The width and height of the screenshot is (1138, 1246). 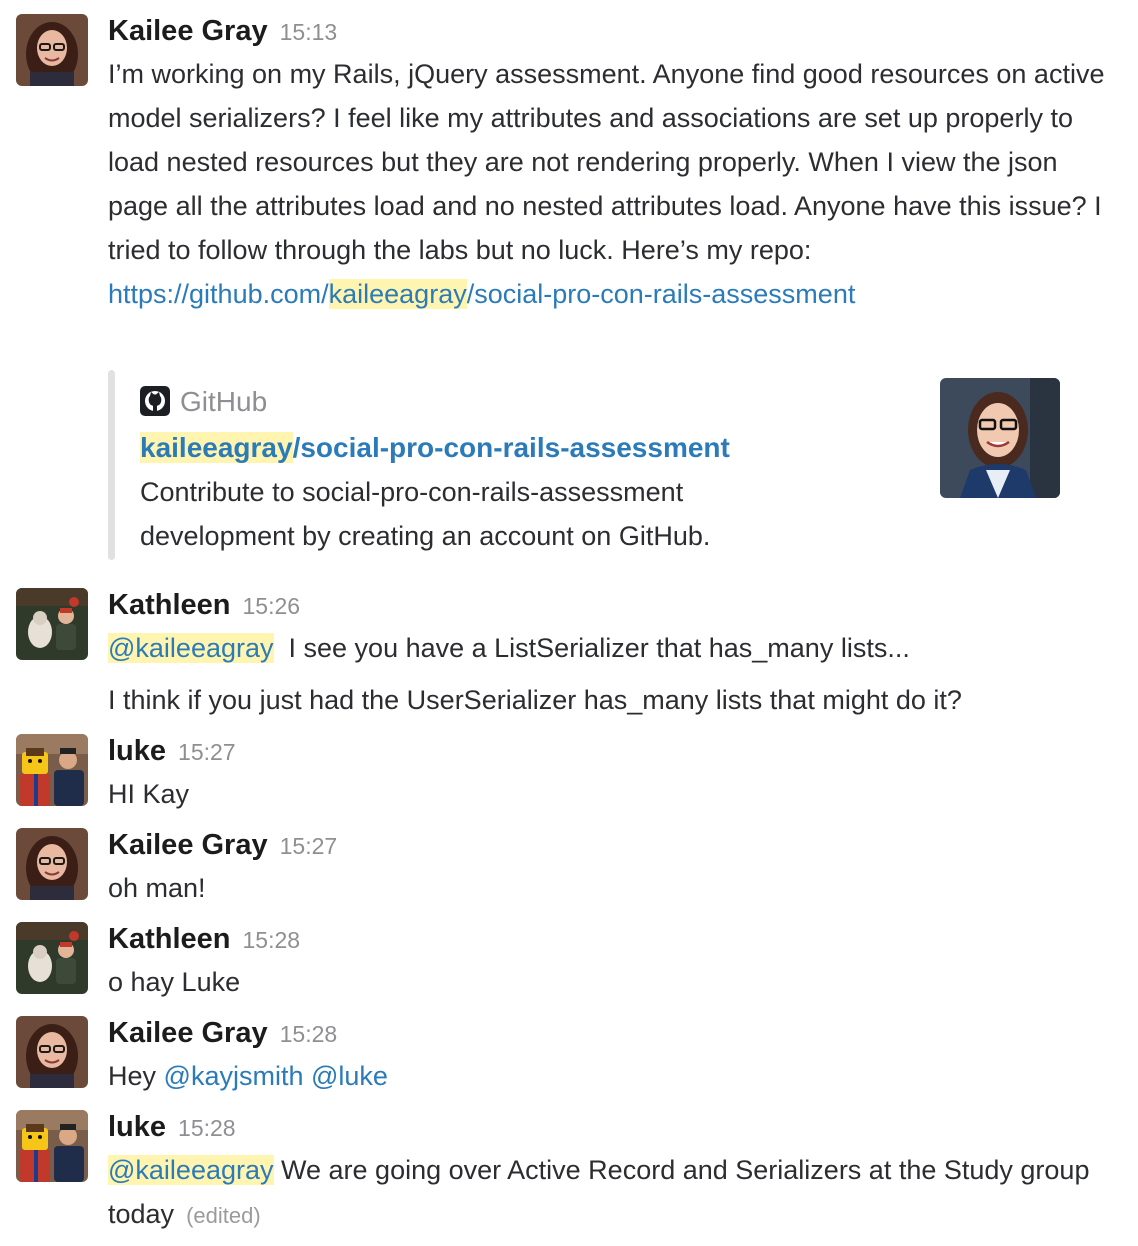 What do you see at coordinates (224, 401) in the screenshot?
I see `attachment-service-name: GitHub` at bounding box center [224, 401].